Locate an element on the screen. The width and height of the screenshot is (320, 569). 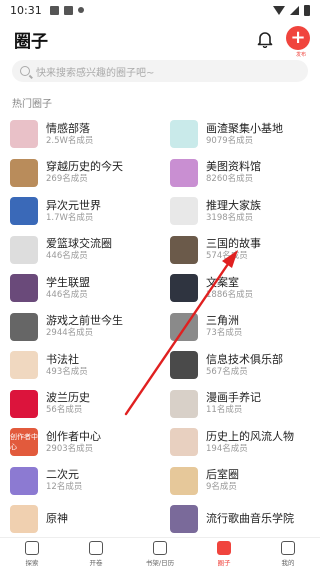
circle-info: 书法社 493名成员 is located at coordinates (67, 365).